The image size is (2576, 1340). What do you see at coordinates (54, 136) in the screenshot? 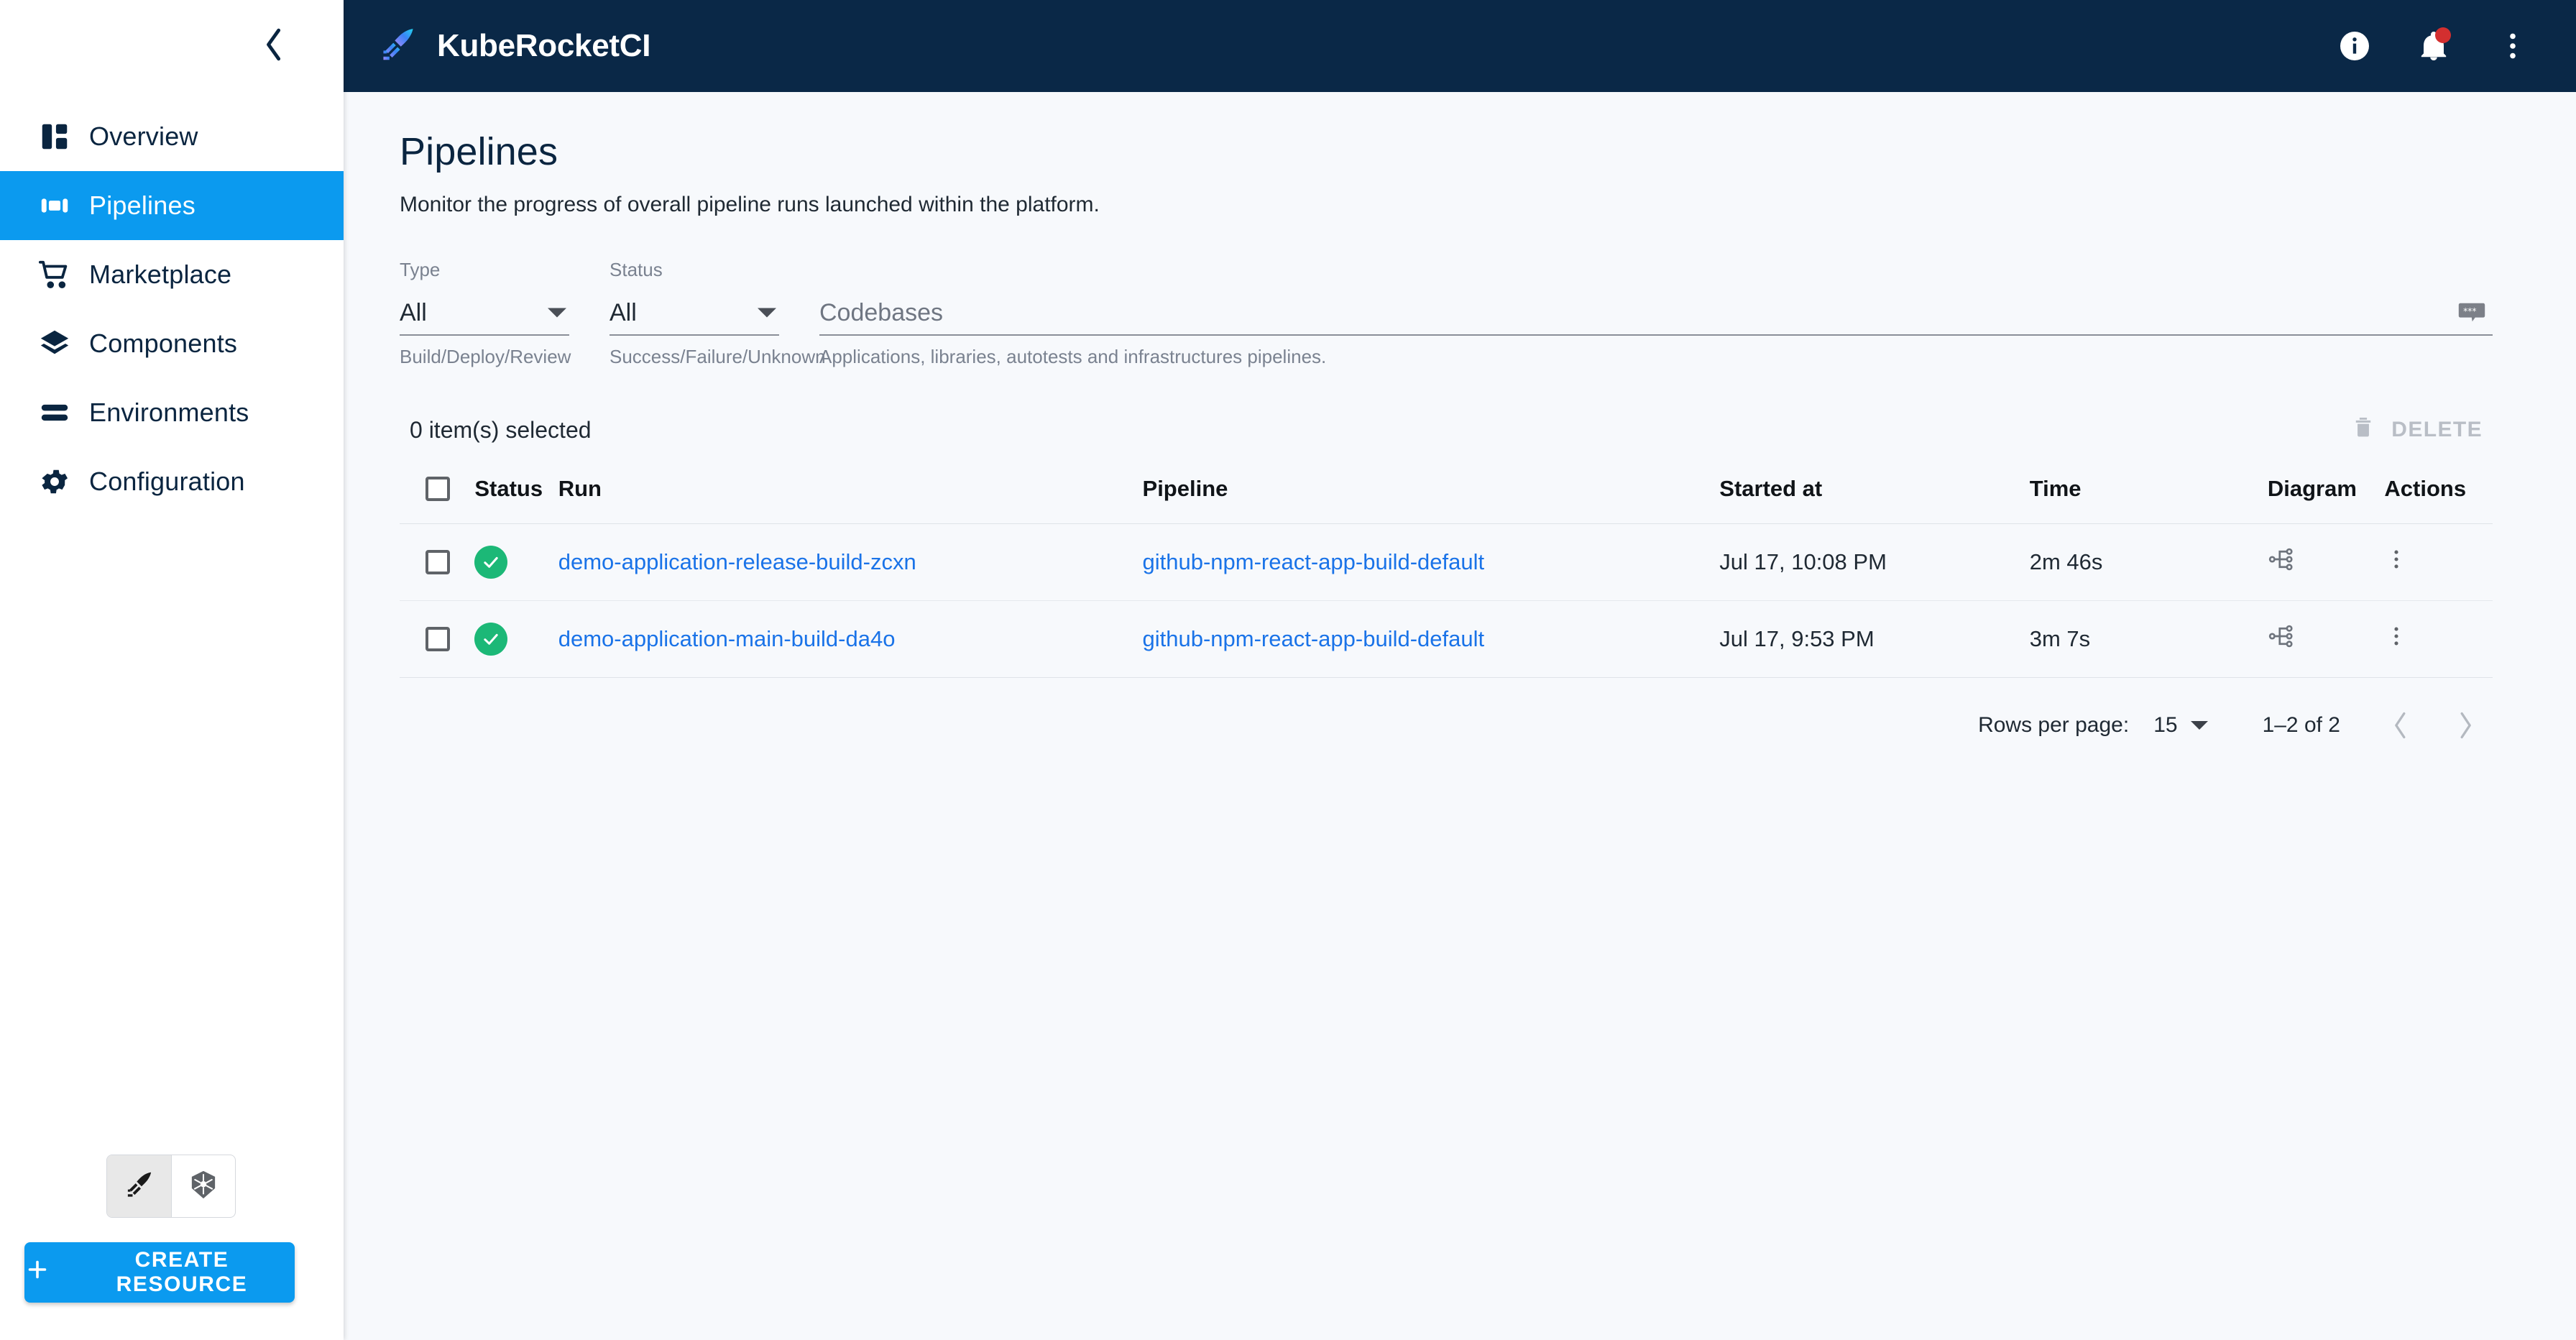
I see `dashboard-icon` at bounding box center [54, 136].